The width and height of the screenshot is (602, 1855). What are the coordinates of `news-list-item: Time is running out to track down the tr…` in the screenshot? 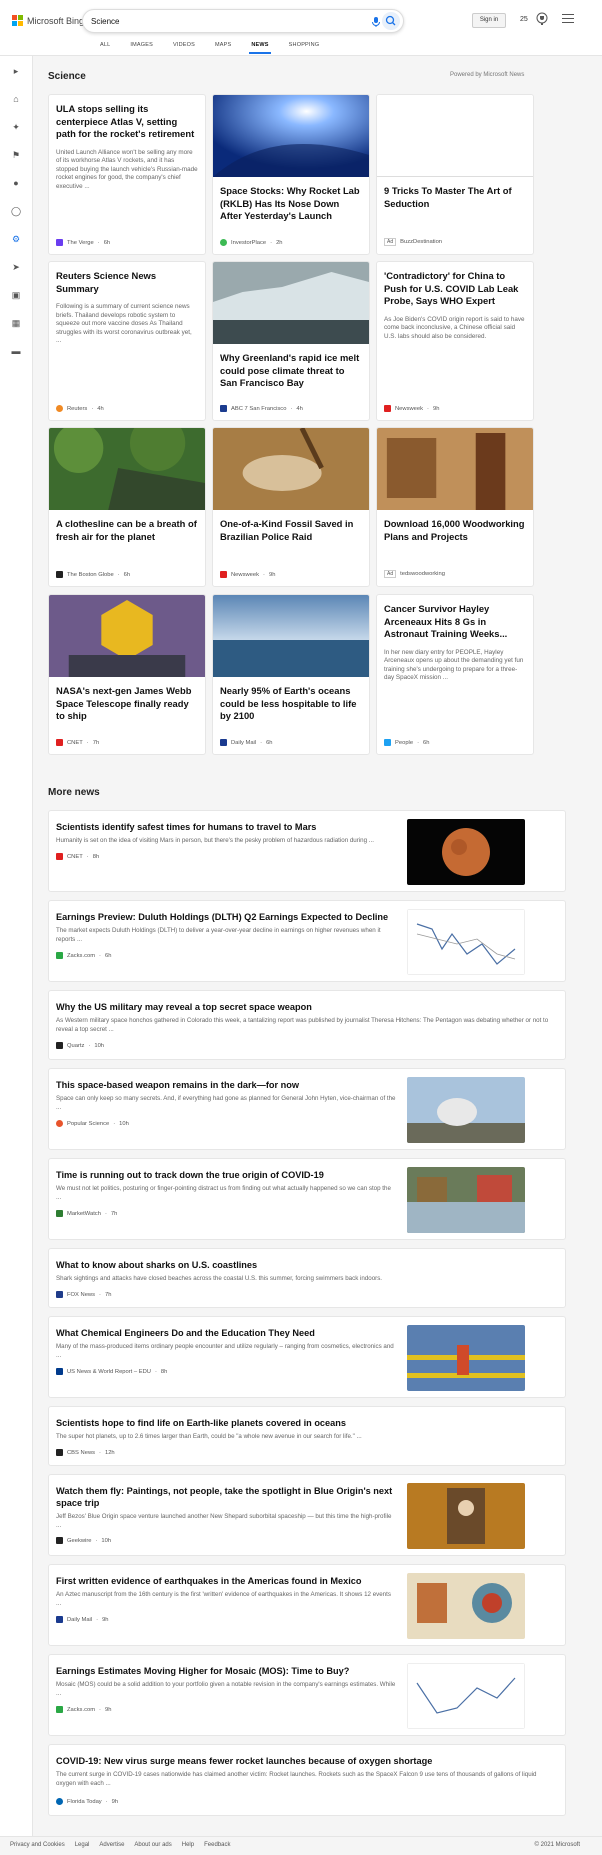 It's located at (307, 1199).